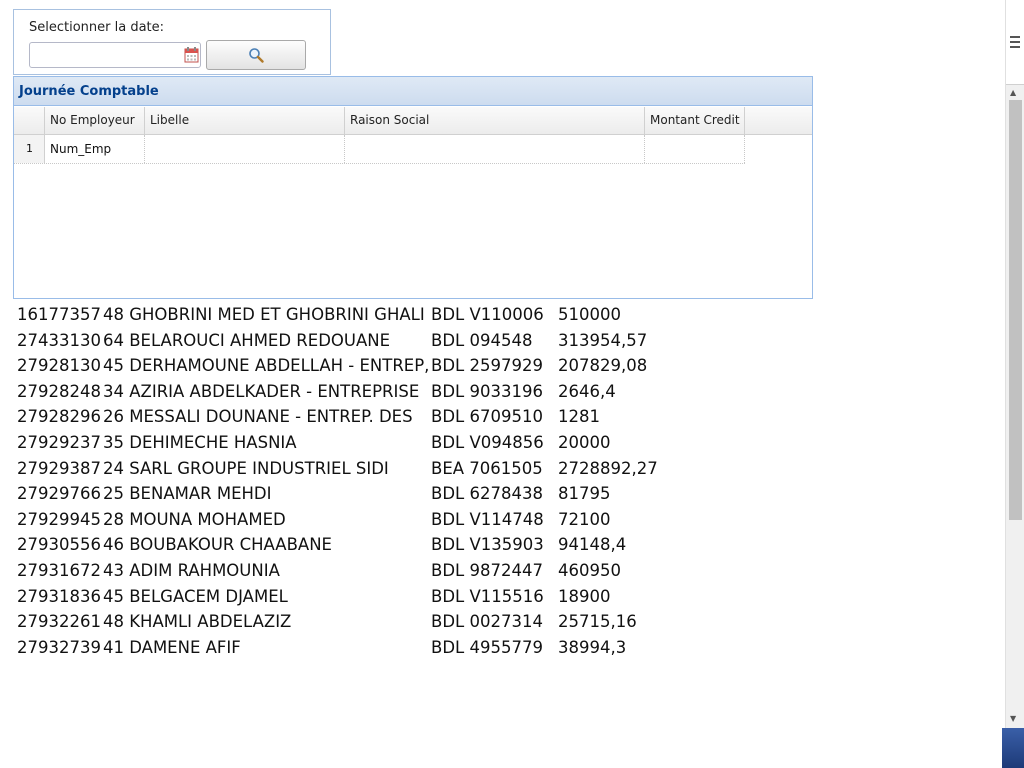  Describe the element at coordinates (246, 468) in the screenshot. I see `record-name: 24 SARL GROUPE INDUSTRIEL SIDI` at that location.